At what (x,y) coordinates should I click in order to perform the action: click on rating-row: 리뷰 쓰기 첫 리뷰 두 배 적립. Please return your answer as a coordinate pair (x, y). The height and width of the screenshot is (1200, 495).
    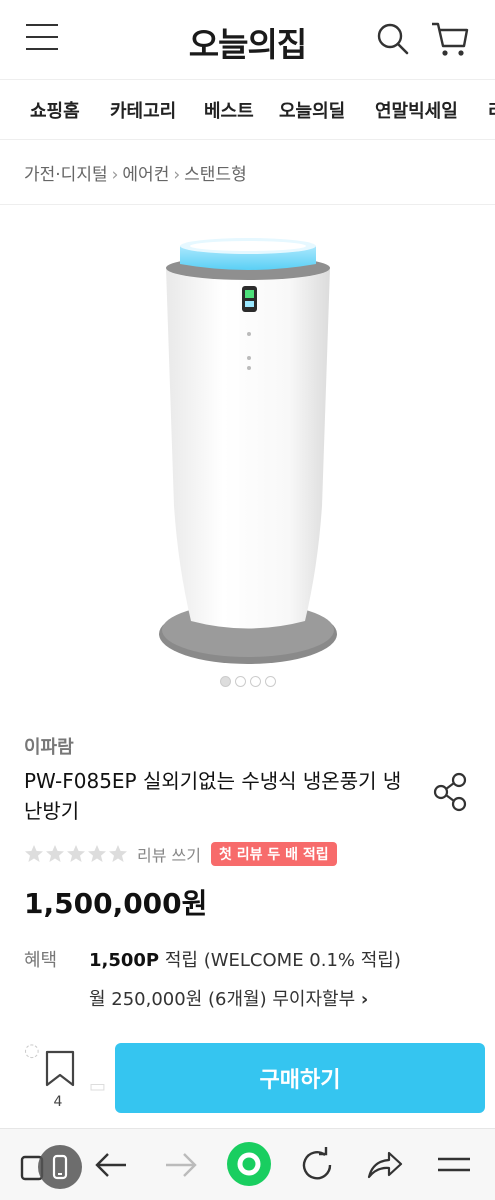
    Looking at the image, I should click on (180, 854).